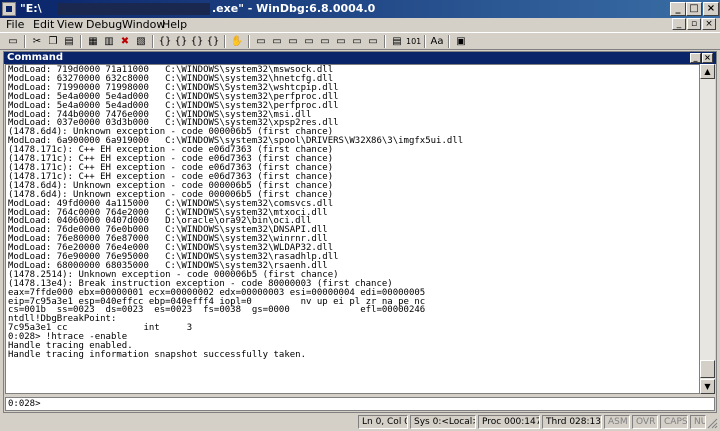 The height and width of the screenshot is (431, 720). Describe the element at coordinates (174, 25) in the screenshot. I see `menu-help: Help` at that location.